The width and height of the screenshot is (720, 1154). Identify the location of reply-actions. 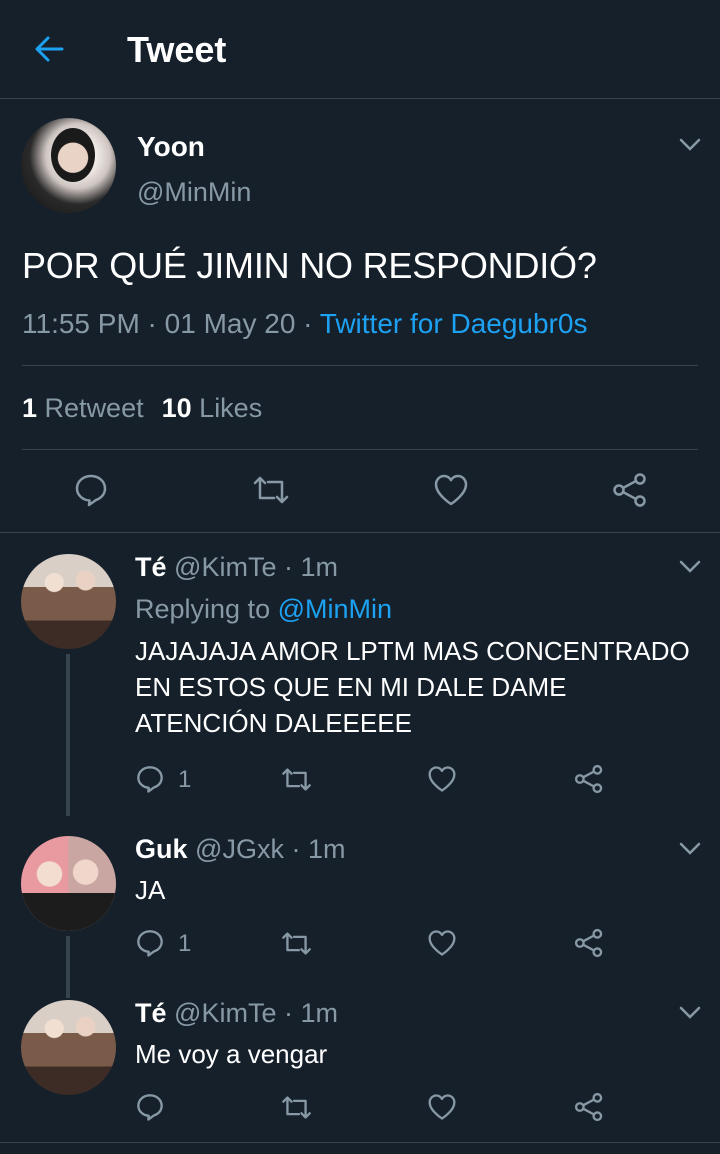
(360, 1108).